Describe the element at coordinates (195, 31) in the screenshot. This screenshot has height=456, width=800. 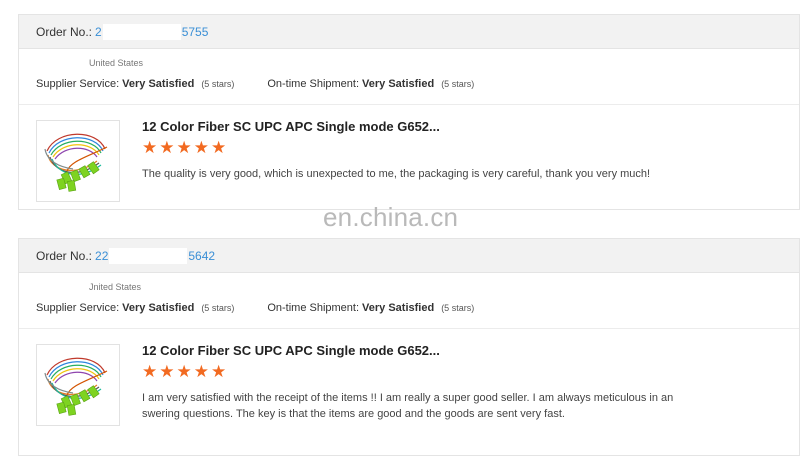
I see `order-number-suffix: 5755` at that location.